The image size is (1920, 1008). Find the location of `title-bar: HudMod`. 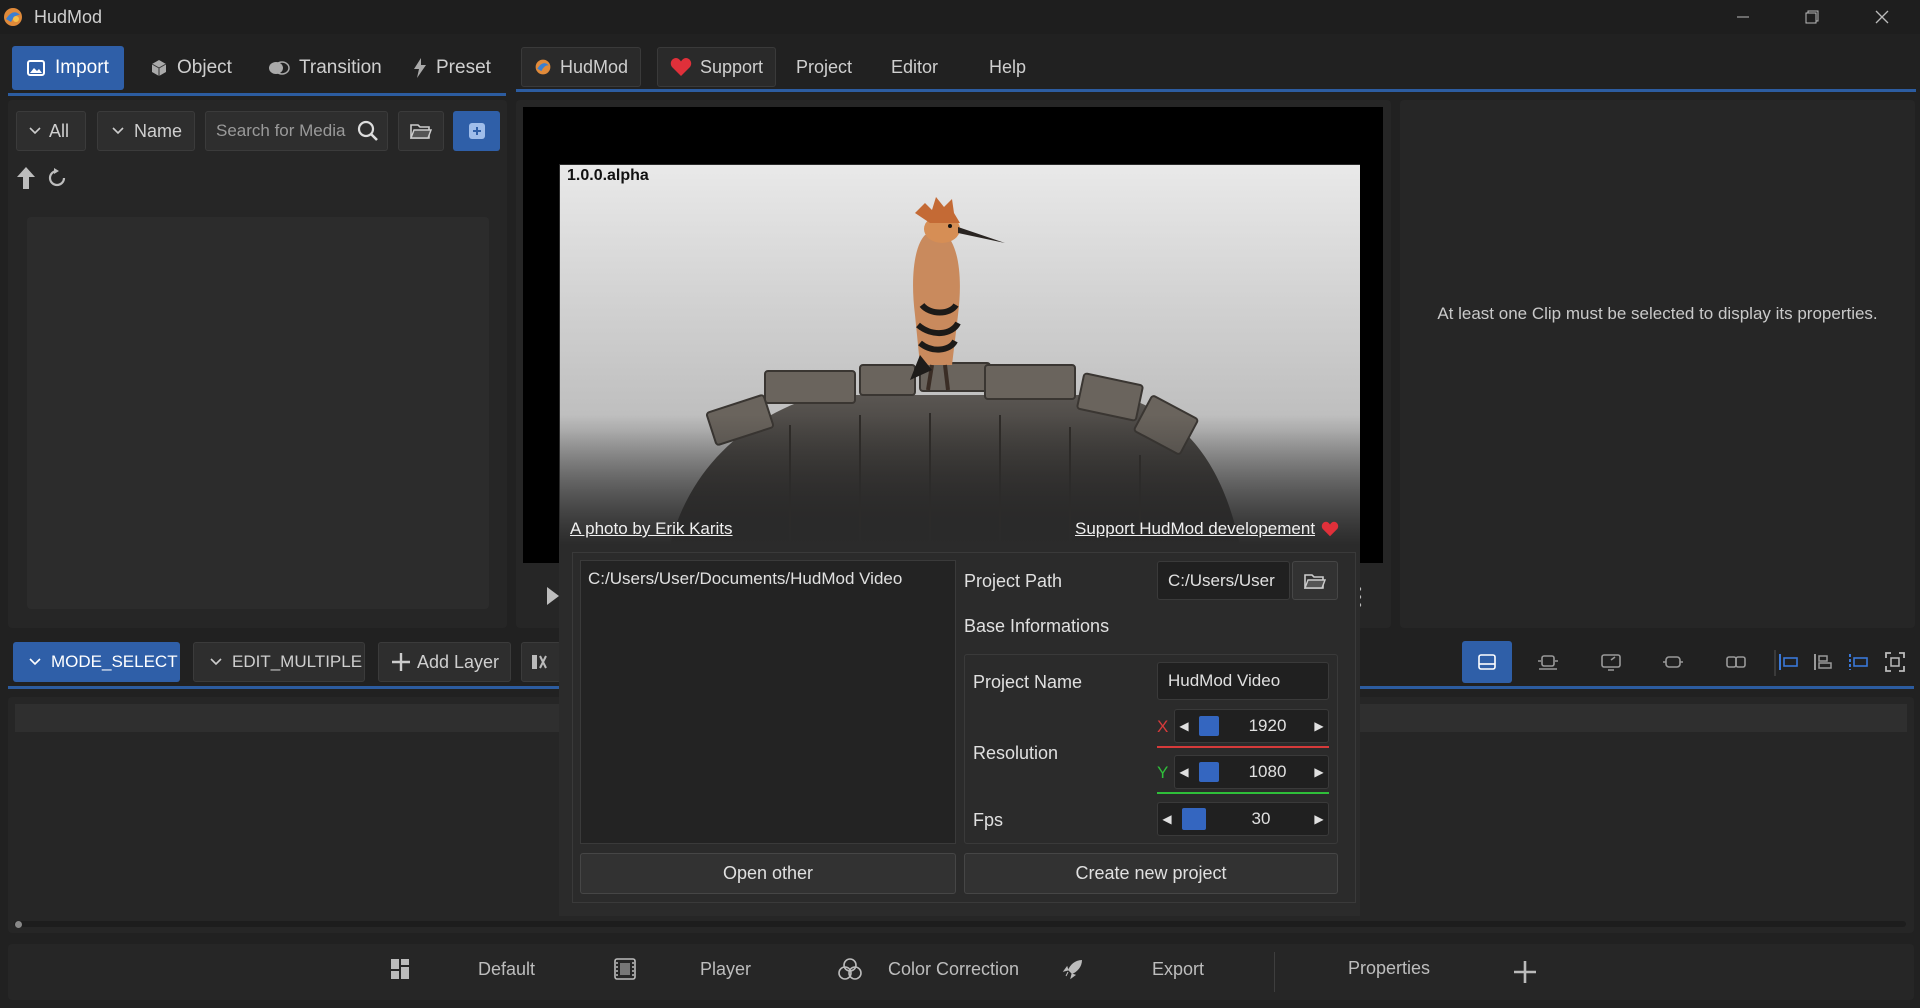

title-bar: HudMod is located at coordinates (960, 17).